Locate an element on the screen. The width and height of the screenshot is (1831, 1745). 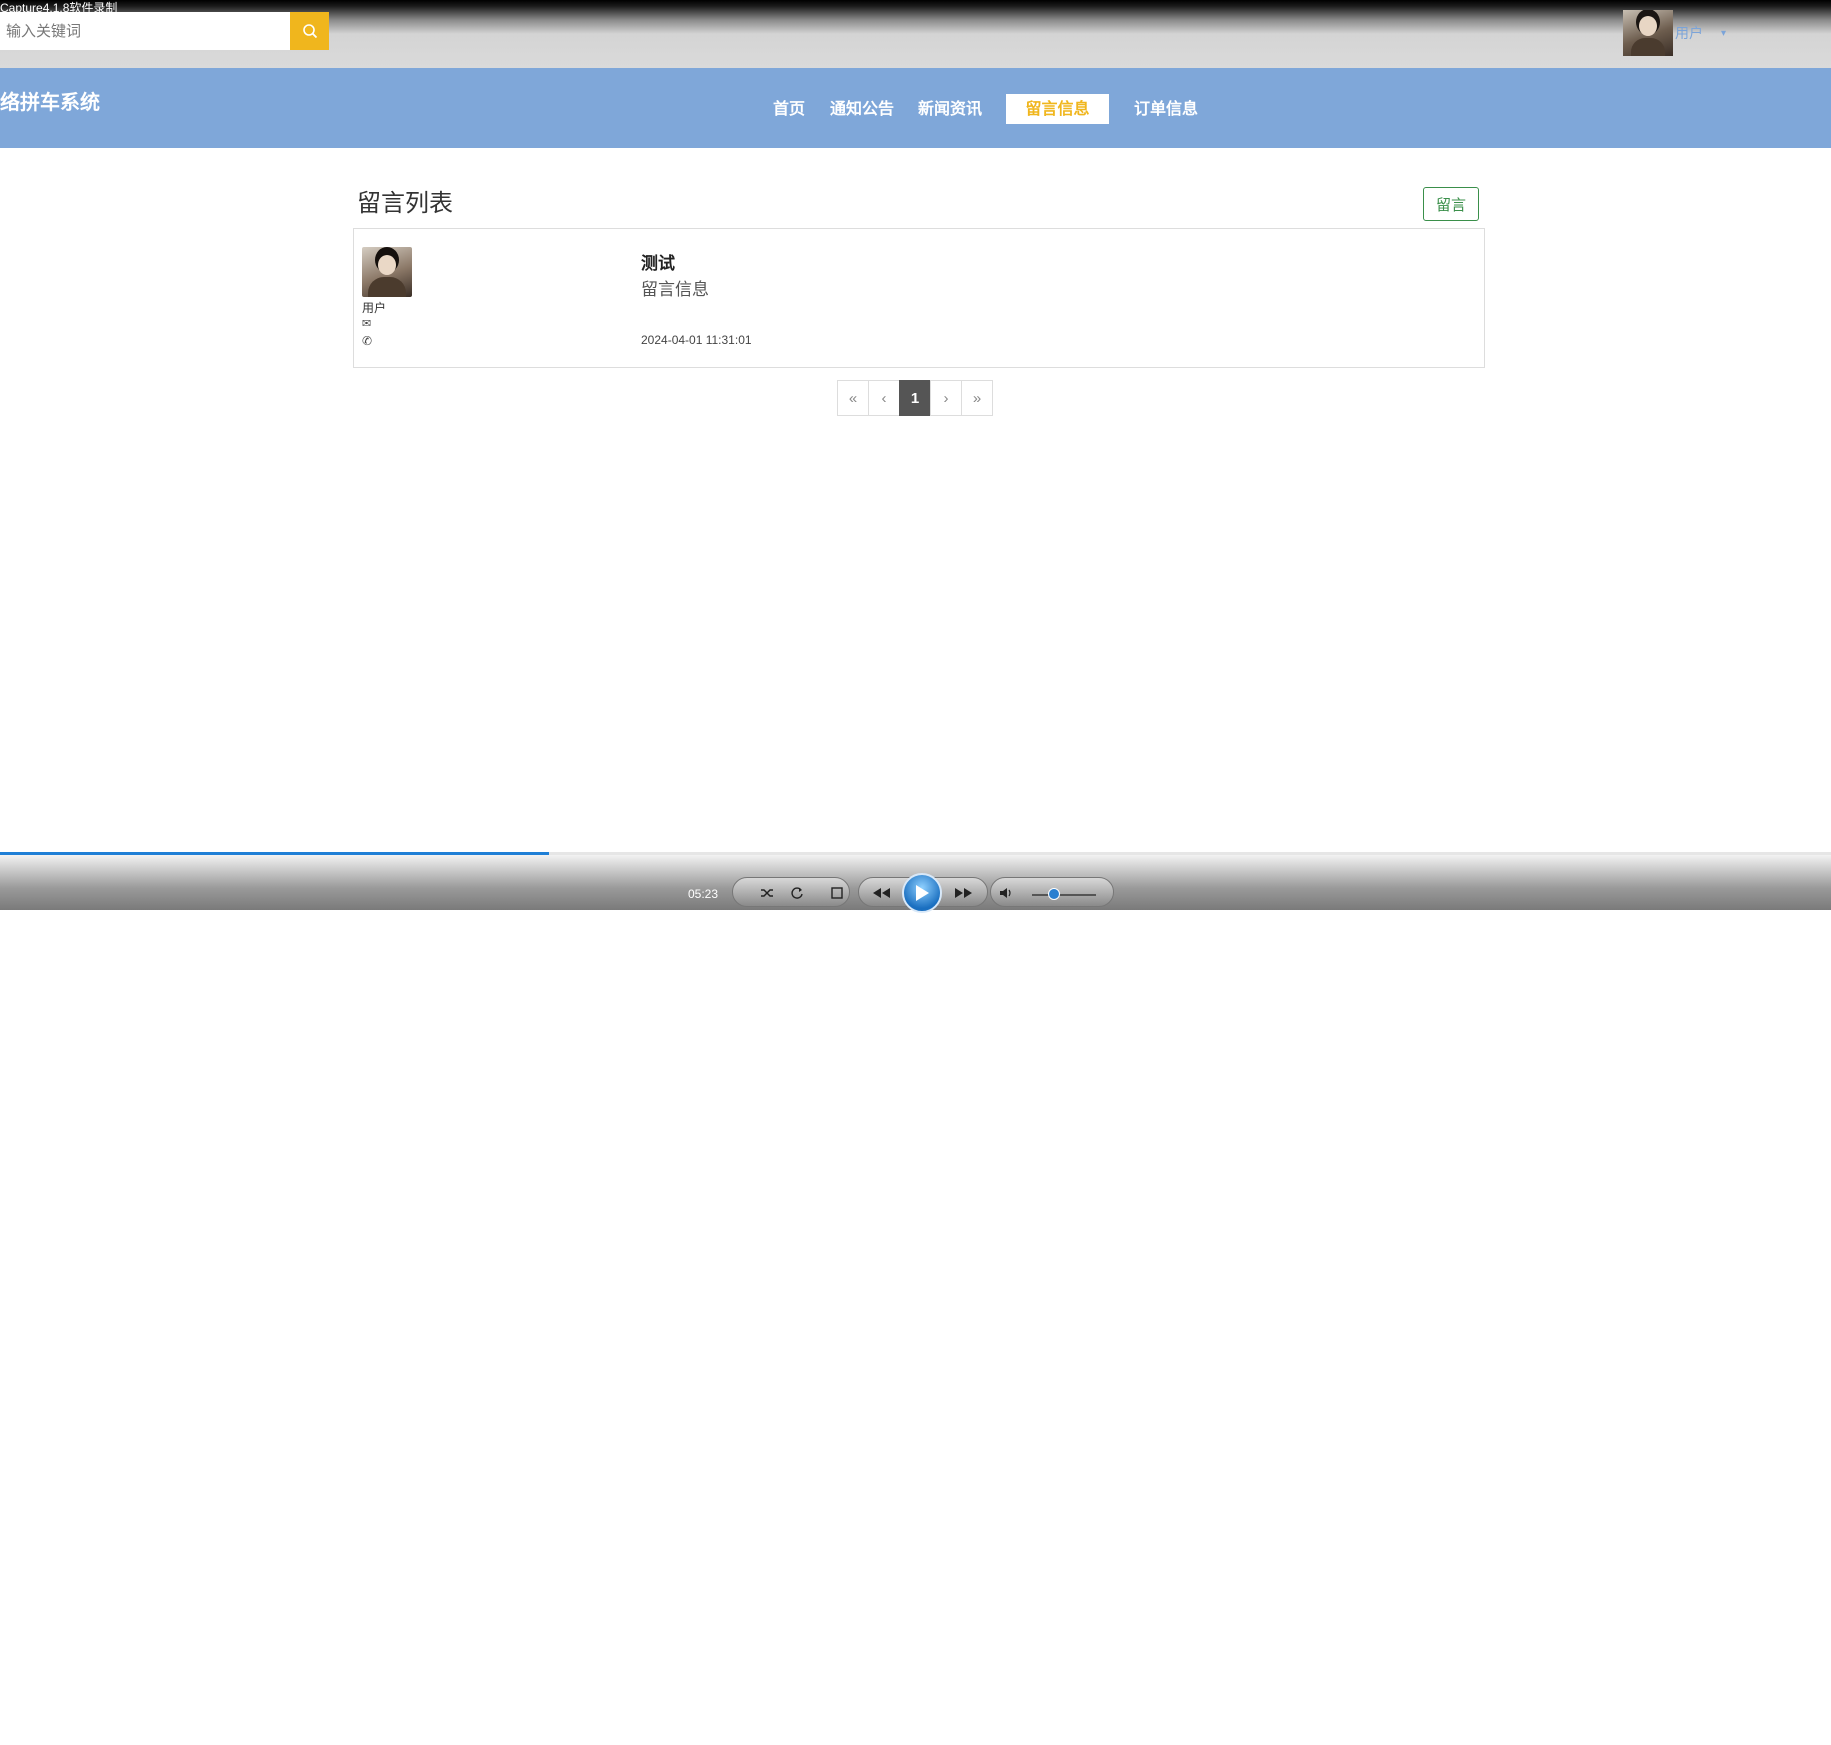
search-icon is located at coordinates (309, 31).